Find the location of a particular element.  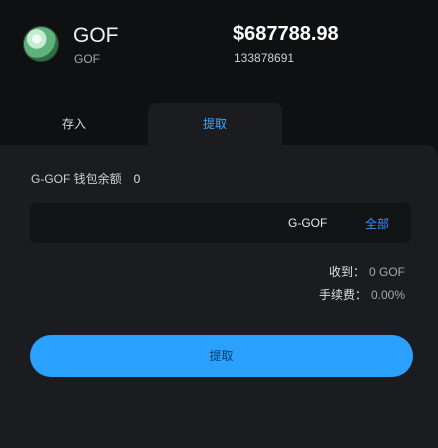

receive-value: 0 GOF is located at coordinates (386, 272).